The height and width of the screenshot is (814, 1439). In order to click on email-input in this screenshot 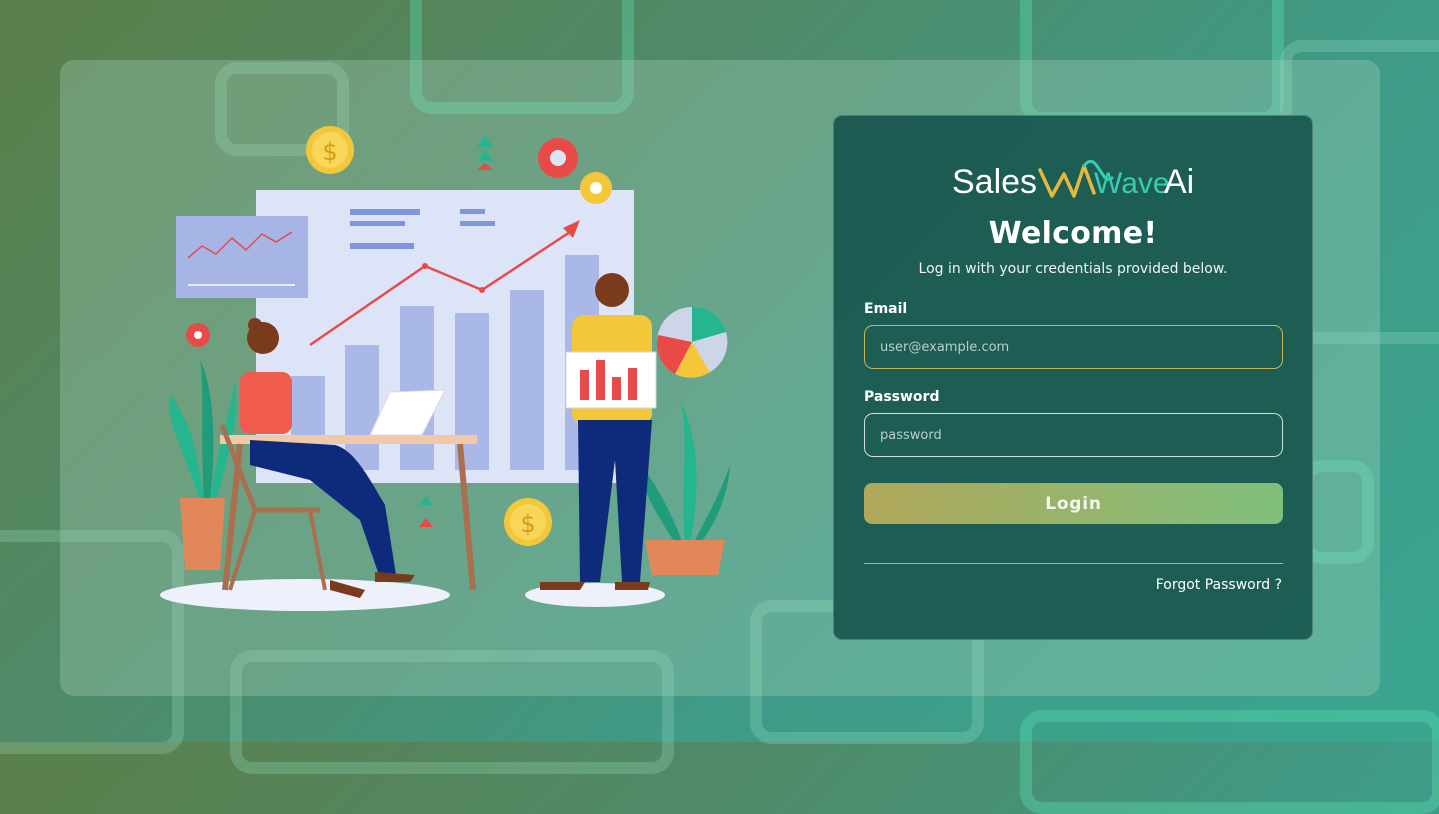, I will do `click(1073, 347)`.